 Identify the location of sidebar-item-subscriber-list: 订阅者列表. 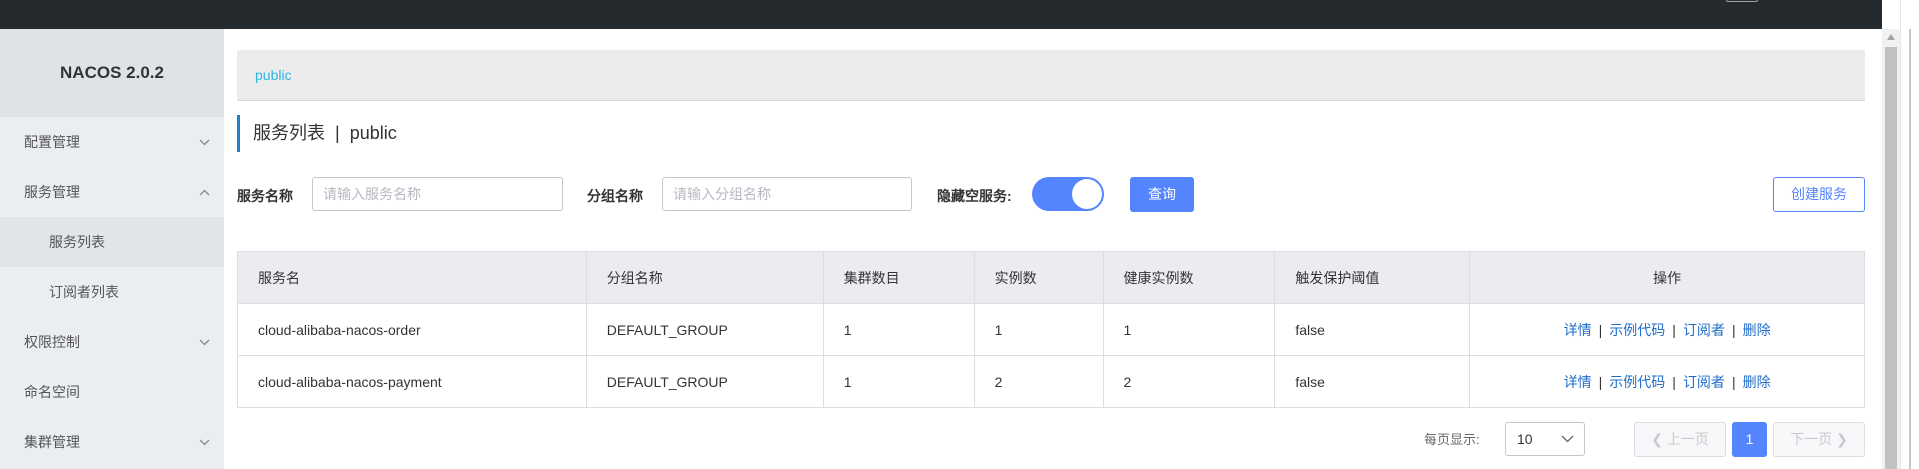
(112, 292).